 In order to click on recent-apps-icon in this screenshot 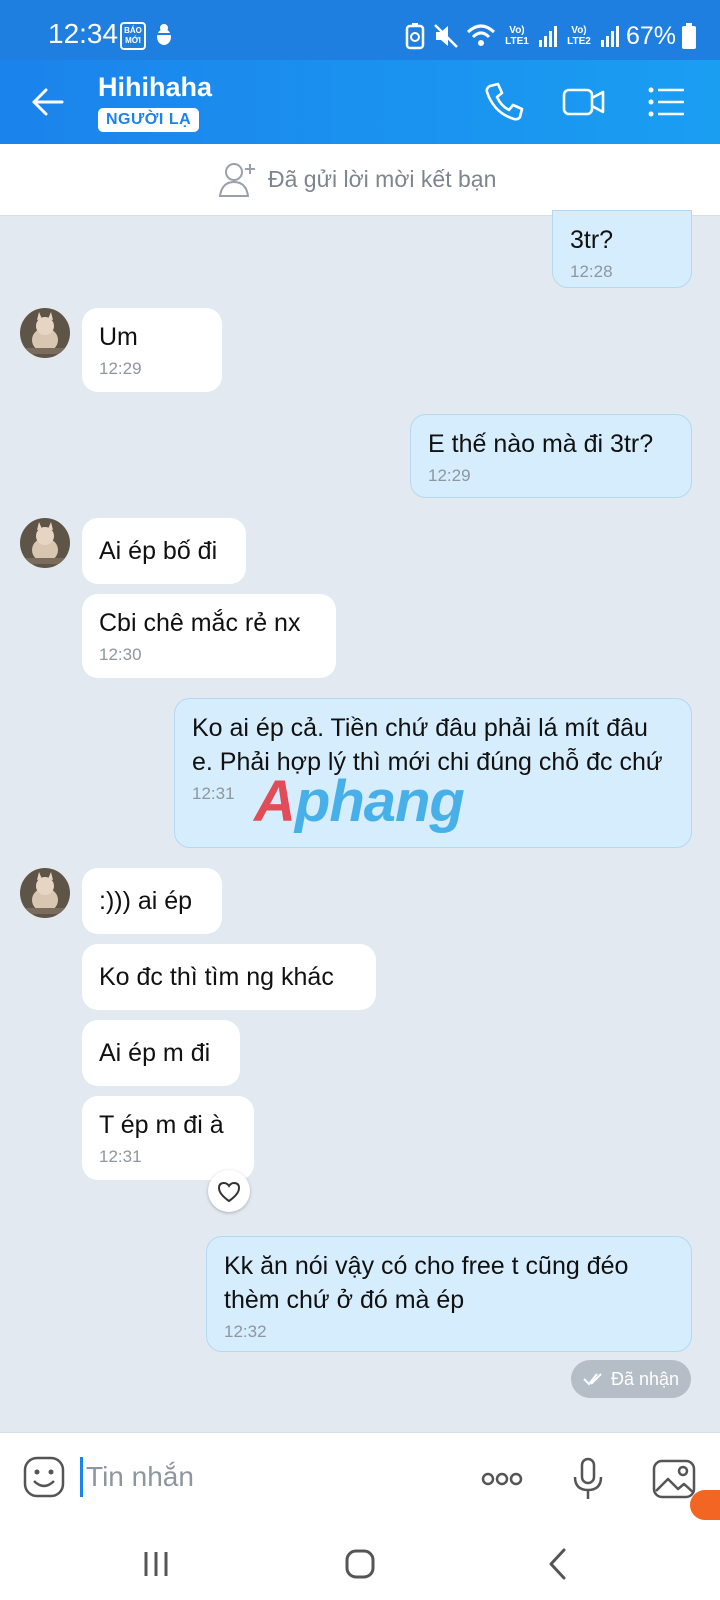, I will do `click(156, 1564)`.